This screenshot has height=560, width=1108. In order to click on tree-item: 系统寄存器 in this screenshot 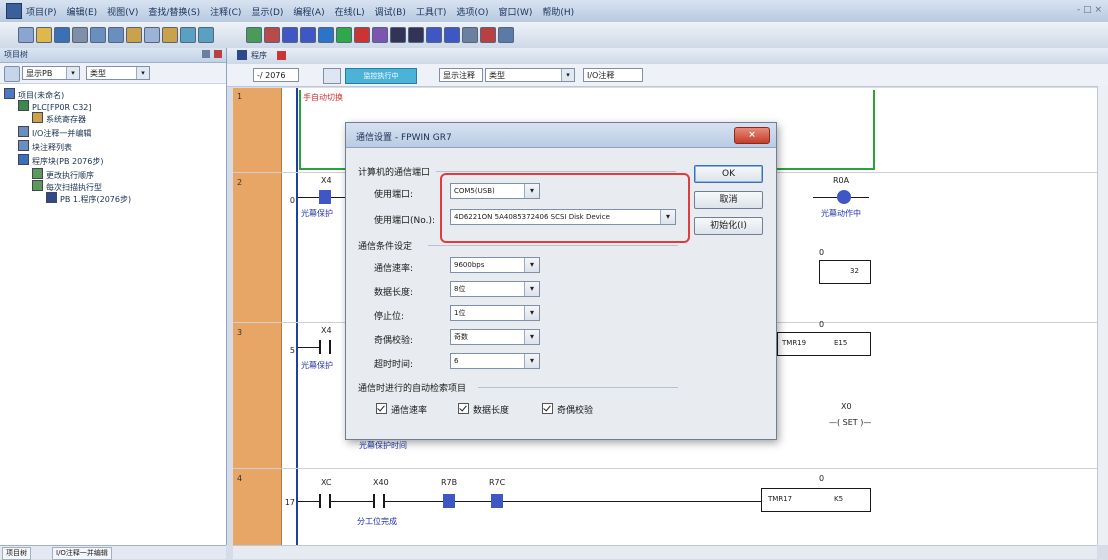, I will do `click(59, 118)`.